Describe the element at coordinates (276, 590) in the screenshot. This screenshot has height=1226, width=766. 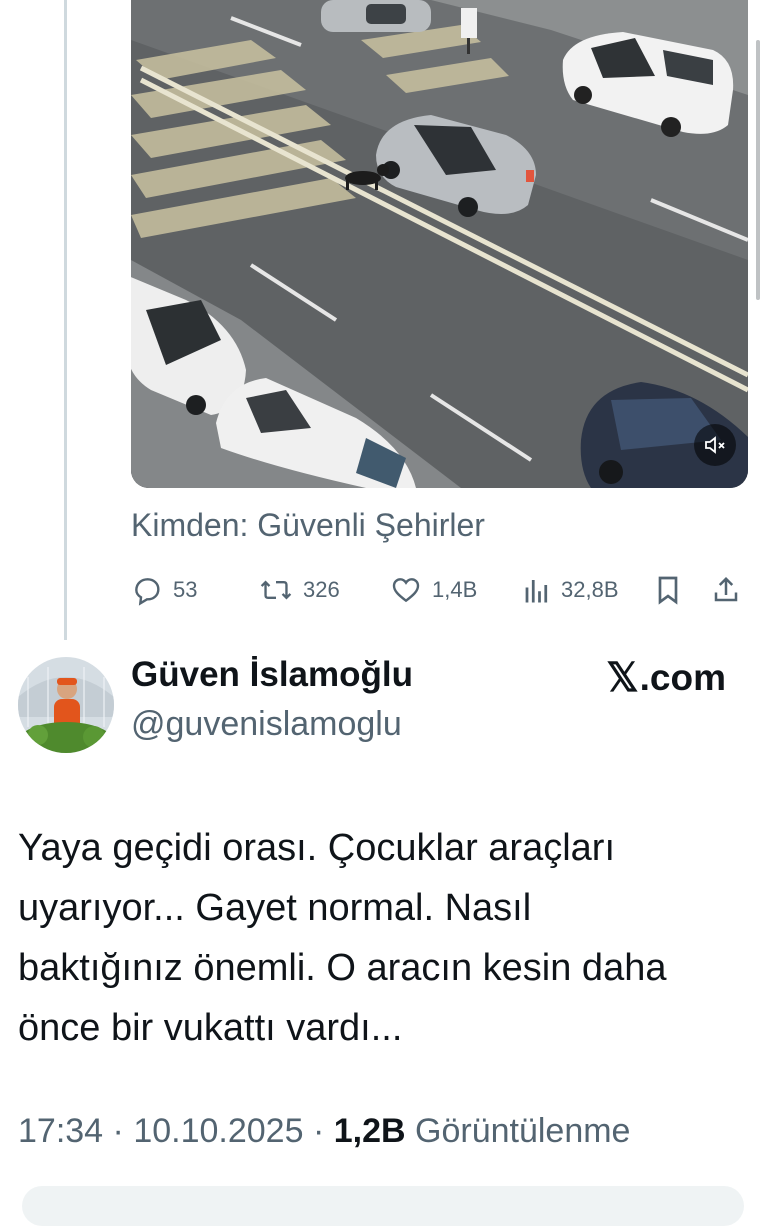
I see `repost-icon` at that location.